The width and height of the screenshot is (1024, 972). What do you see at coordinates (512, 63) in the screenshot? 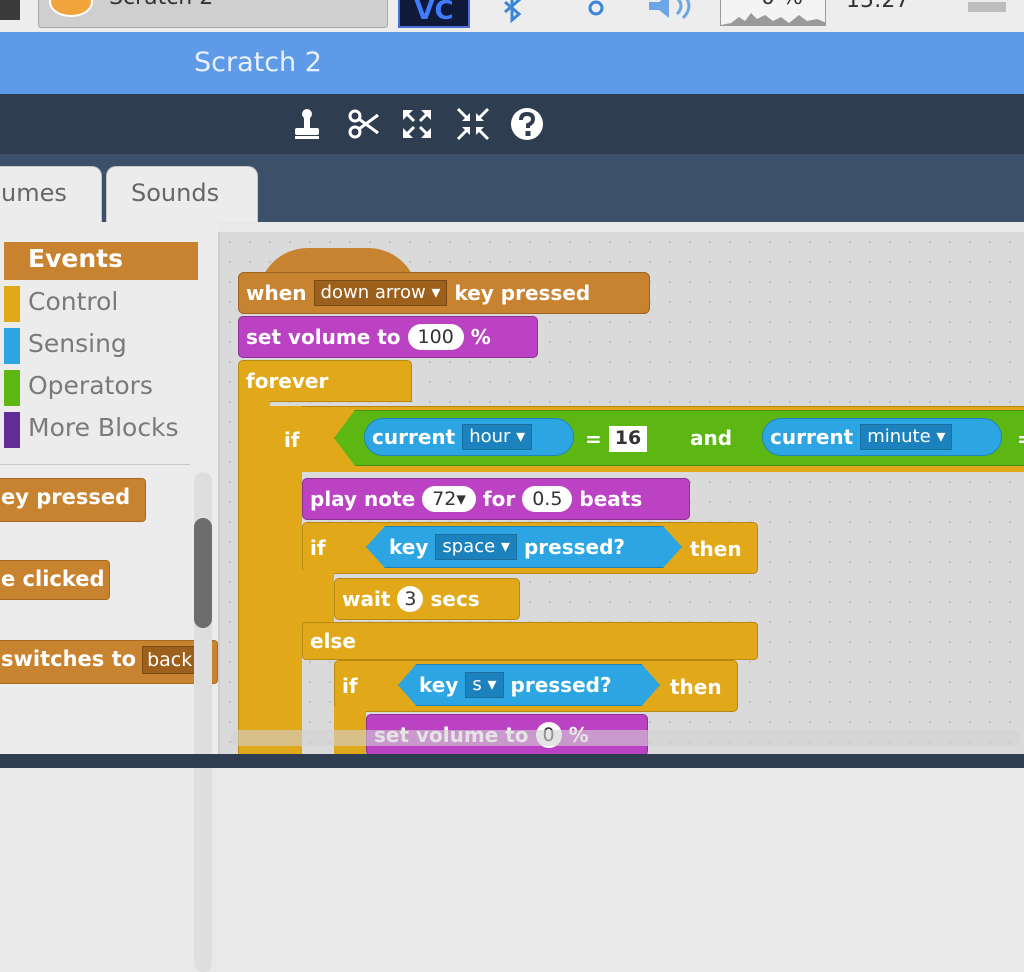
I see `window-titlebar: Scratch 2` at bounding box center [512, 63].